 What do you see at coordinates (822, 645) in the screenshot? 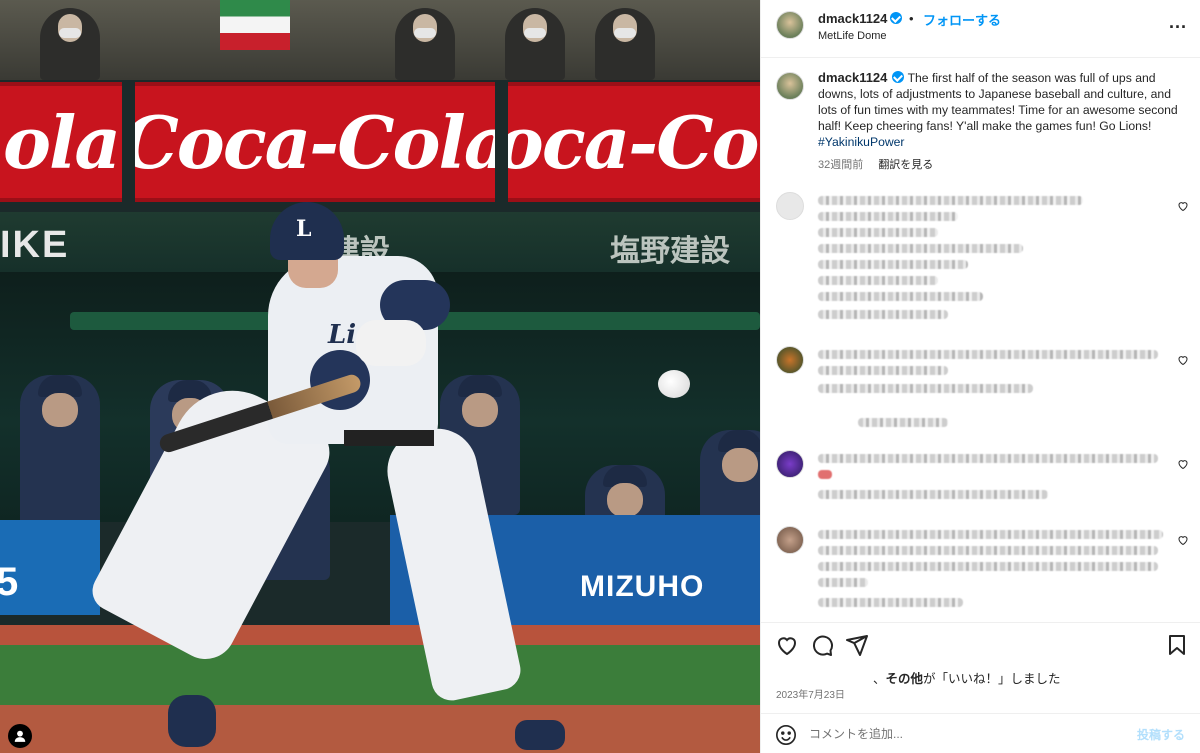
I see `comment-bubble-icon` at bounding box center [822, 645].